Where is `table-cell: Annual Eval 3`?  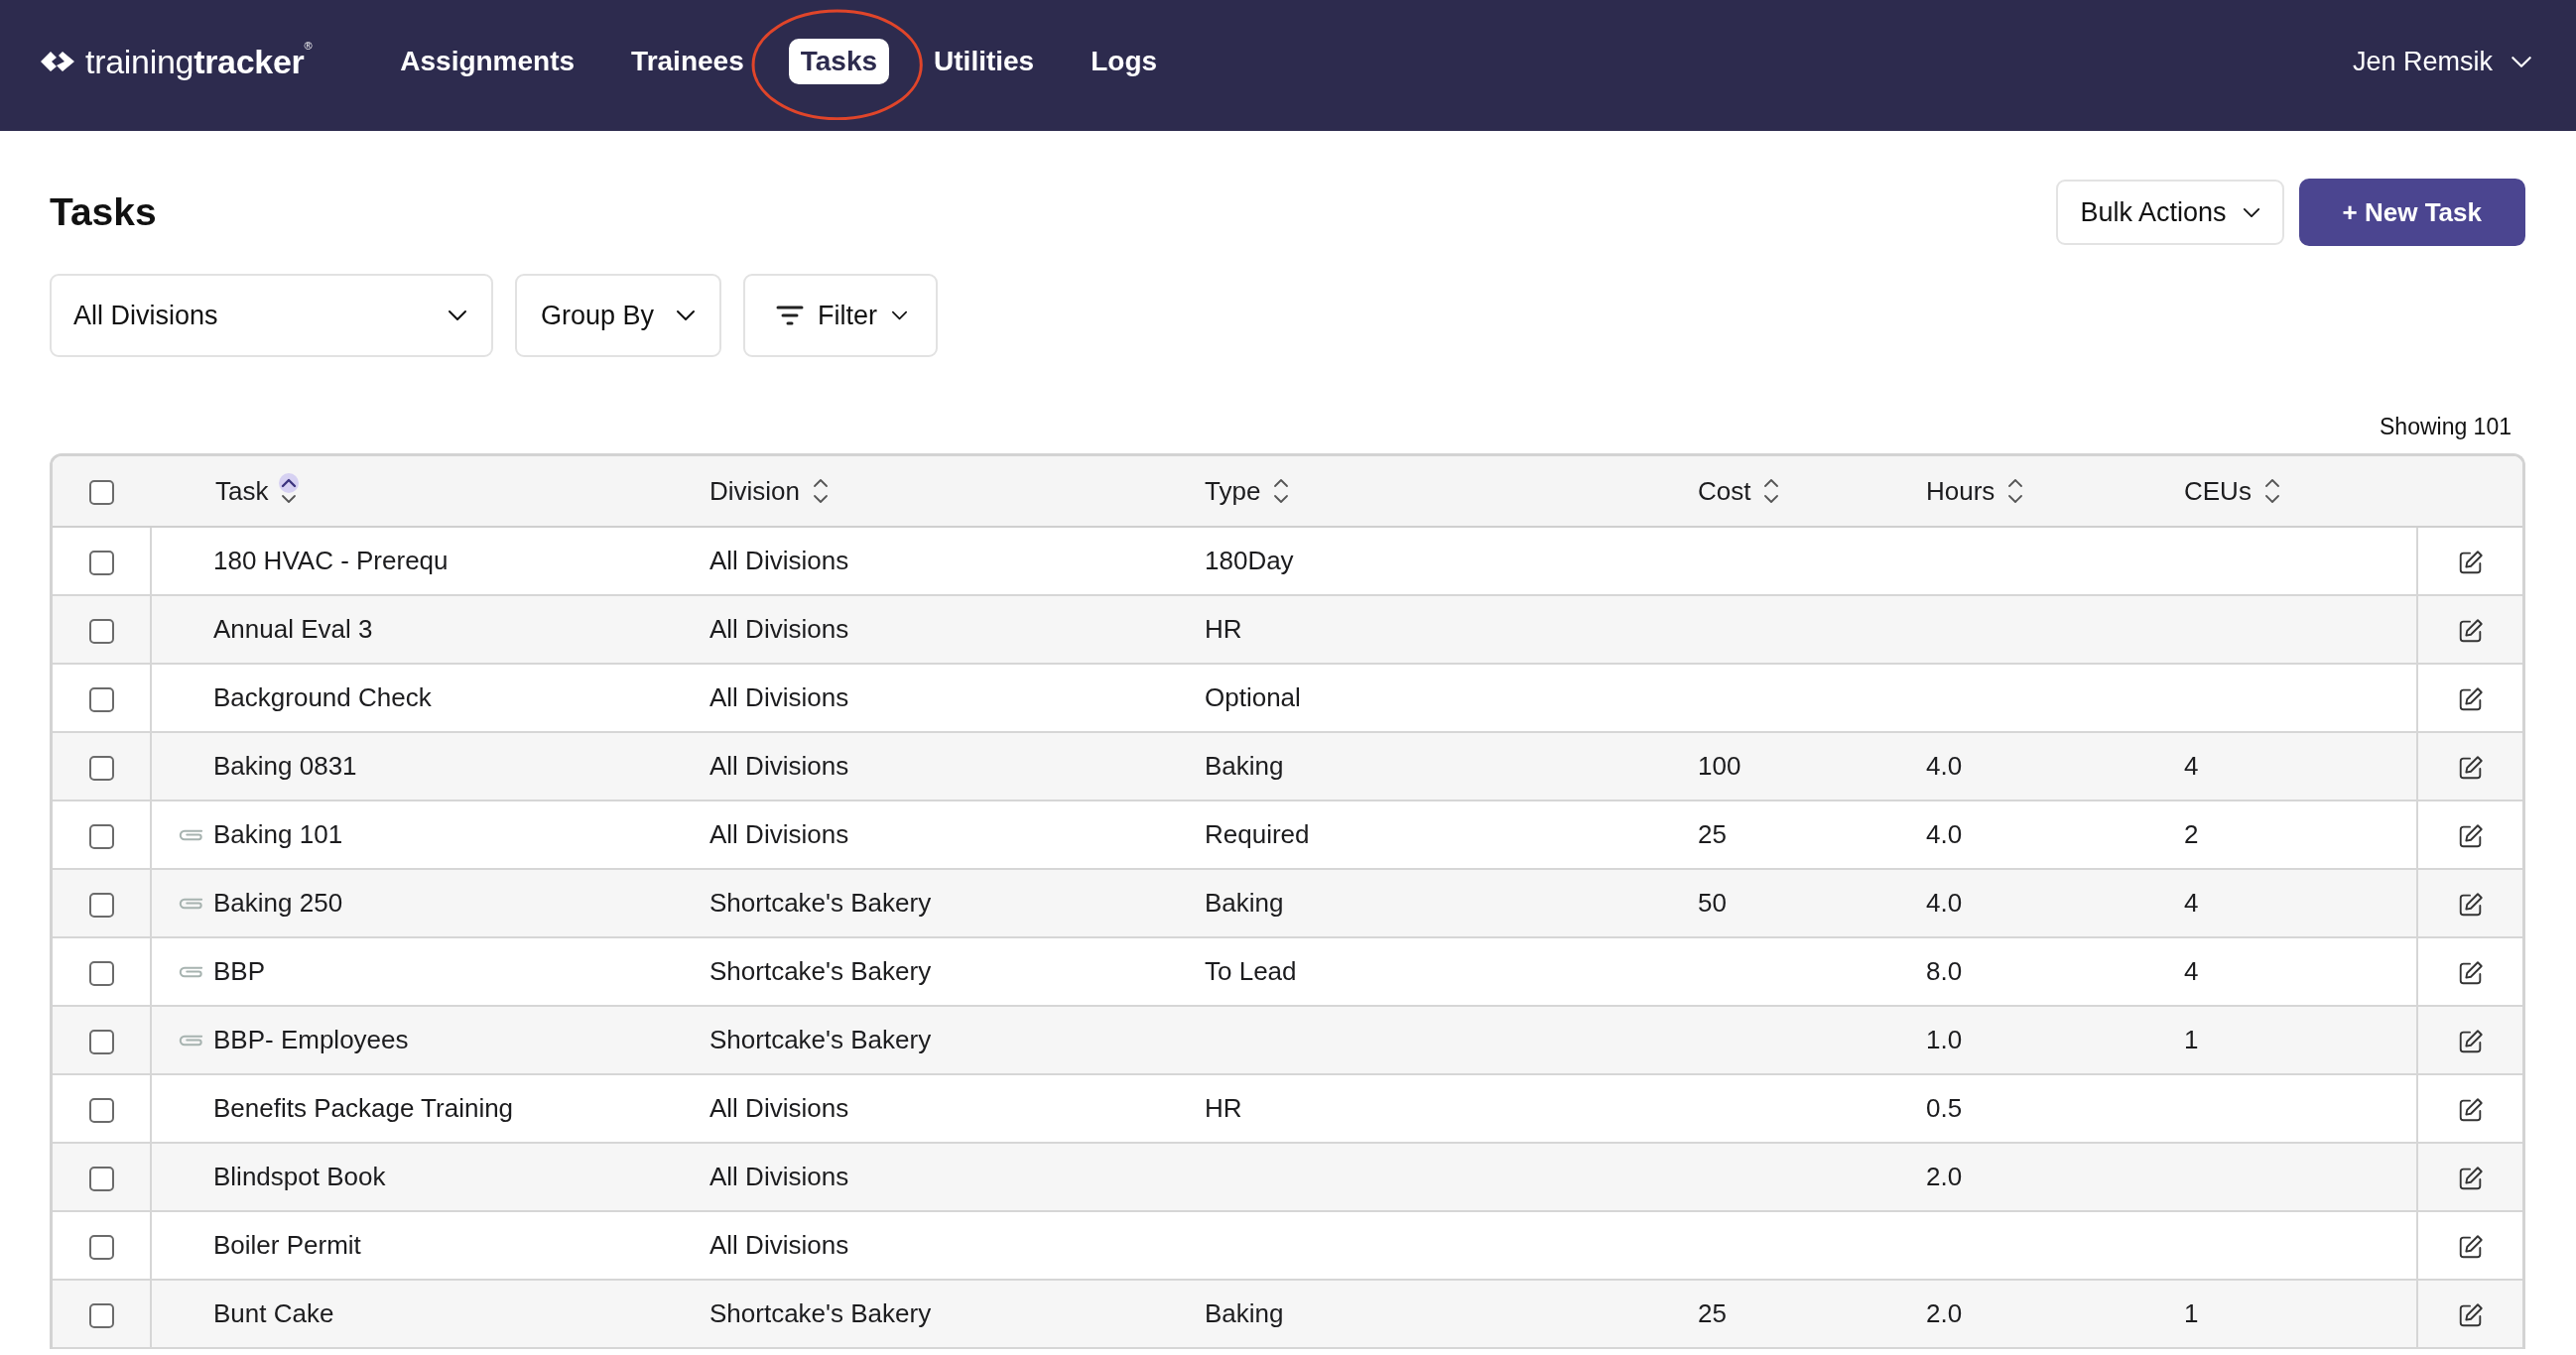
table-cell: Annual Eval 3 is located at coordinates (293, 629).